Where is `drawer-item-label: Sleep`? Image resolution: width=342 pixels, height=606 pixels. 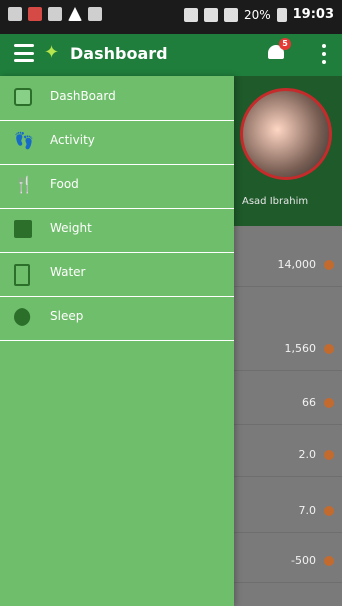
drawer-item-label: Sleep is located at coordinates (67, 316).